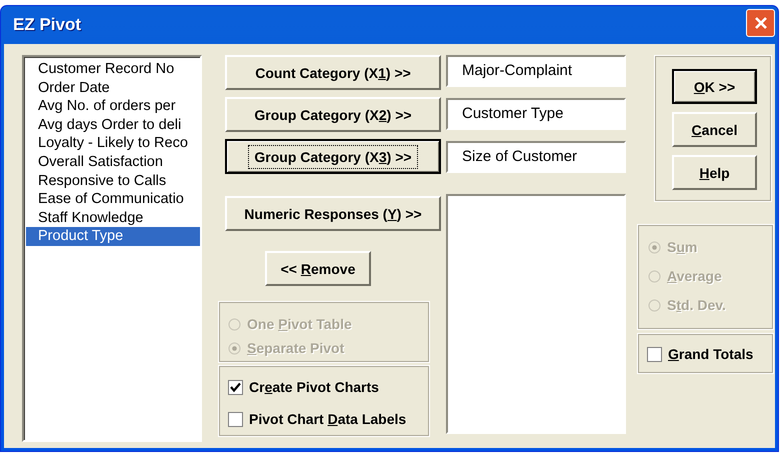 This screenshot has height=454, width=780. I want to click on assign-button: Group Category (X3) >>, so click(333, 156).